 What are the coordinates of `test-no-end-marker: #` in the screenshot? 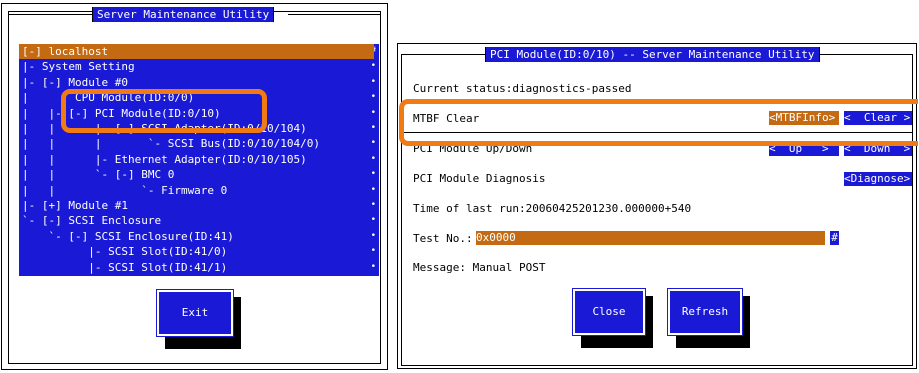 It's located at (834, 238).